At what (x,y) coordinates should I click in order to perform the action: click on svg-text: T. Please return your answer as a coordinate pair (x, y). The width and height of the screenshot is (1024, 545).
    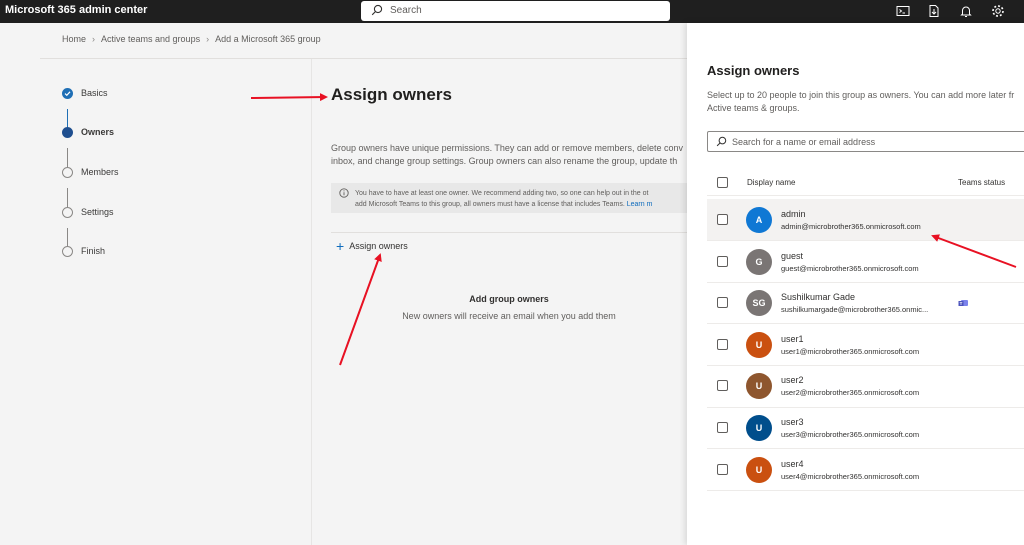
    Looking at the image, I should click on (961, 303).